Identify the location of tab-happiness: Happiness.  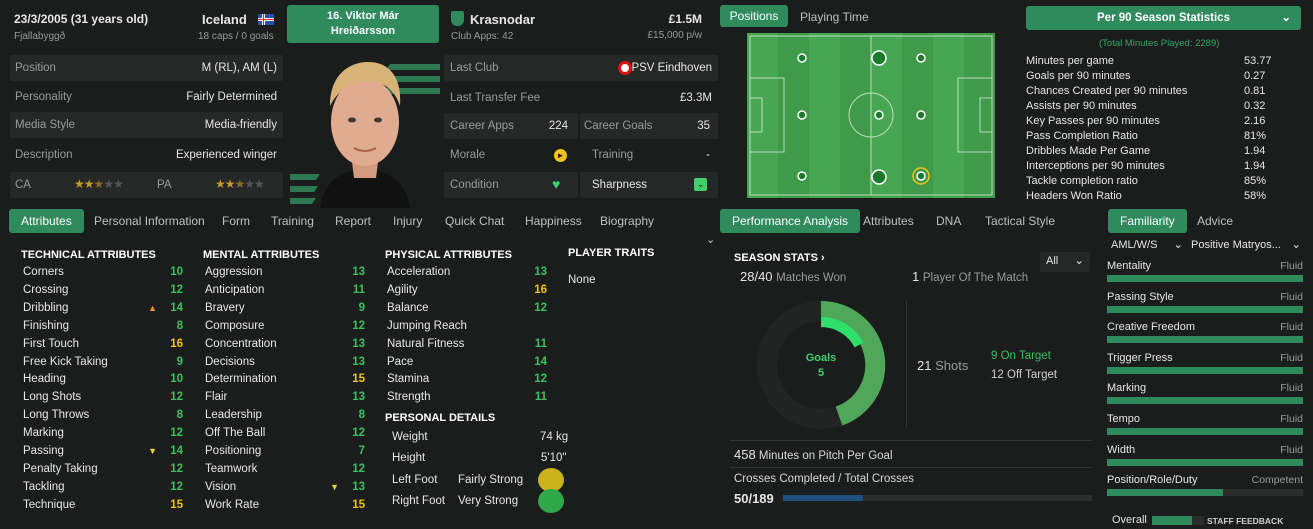
(553, 221).